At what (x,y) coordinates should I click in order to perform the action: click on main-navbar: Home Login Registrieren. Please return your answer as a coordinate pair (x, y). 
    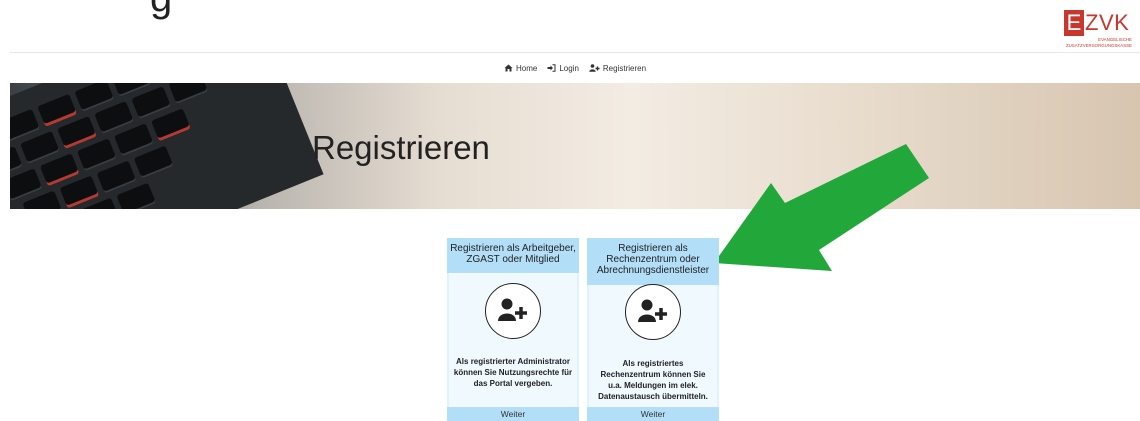
    Looking at the image, I should click on (575, 68).